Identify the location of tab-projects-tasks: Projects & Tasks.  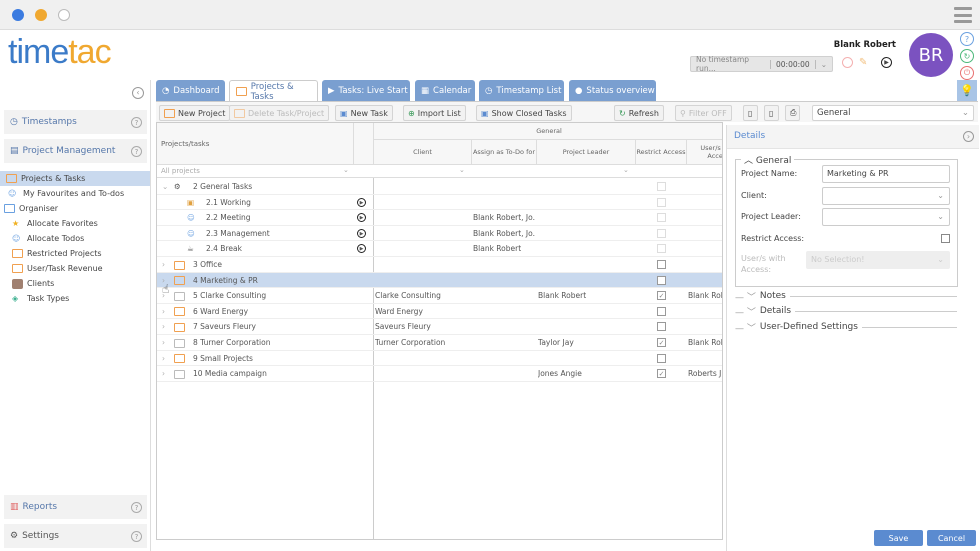
(273, 91).